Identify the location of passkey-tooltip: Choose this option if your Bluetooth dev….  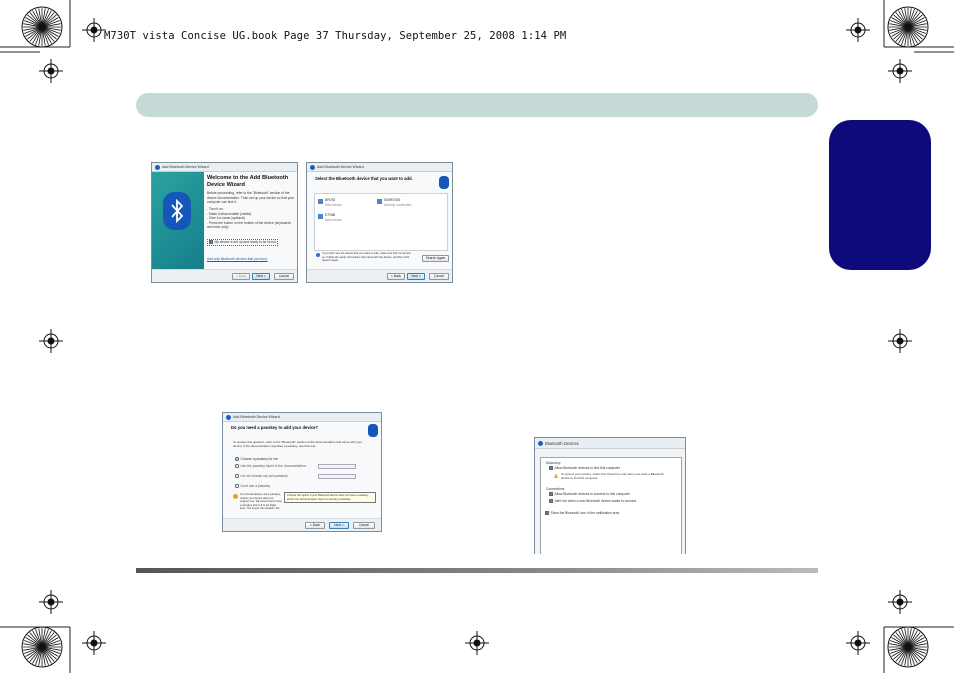
(330, 498).